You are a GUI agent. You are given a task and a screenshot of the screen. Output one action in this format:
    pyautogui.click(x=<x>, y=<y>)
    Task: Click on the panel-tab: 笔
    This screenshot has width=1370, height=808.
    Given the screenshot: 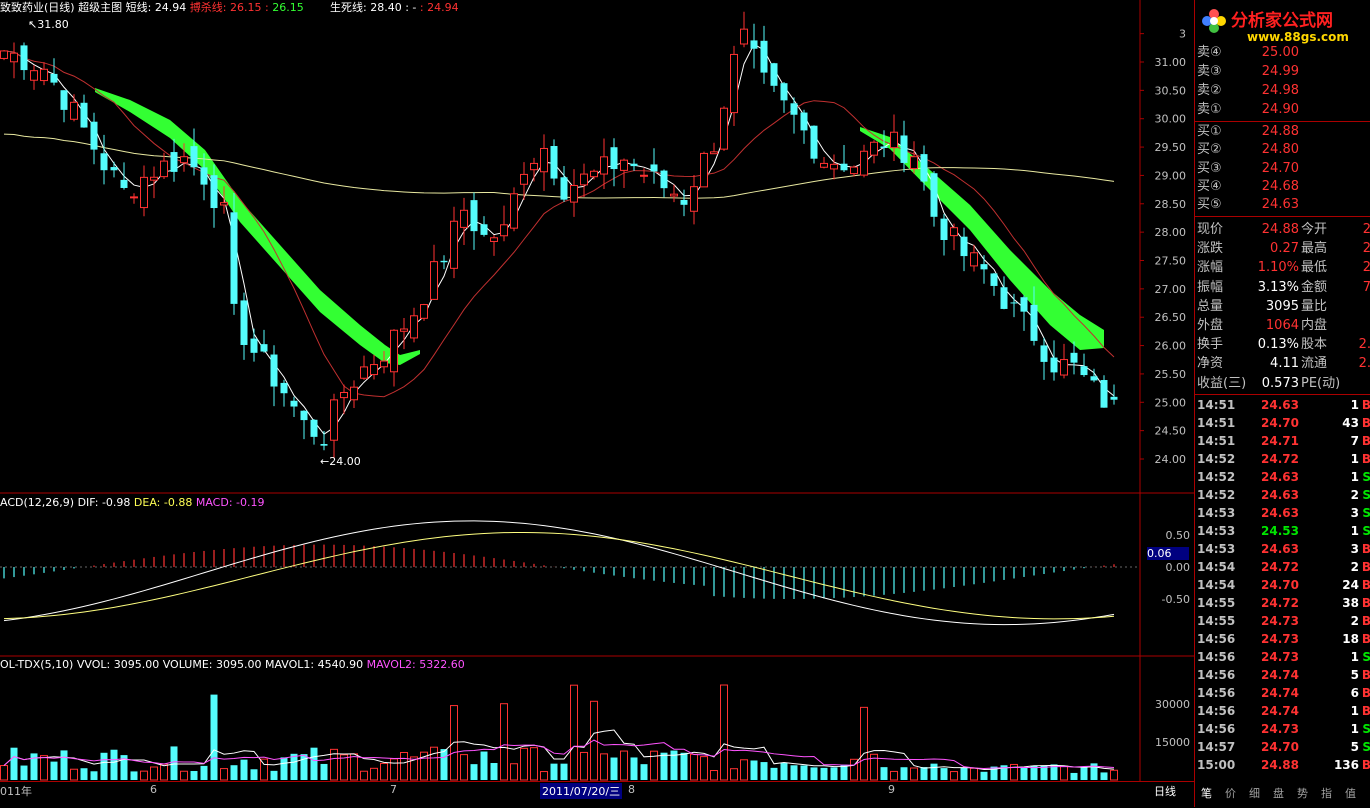 What is the action you would take?
    pyautogui.click(x=1206, y=793)
    